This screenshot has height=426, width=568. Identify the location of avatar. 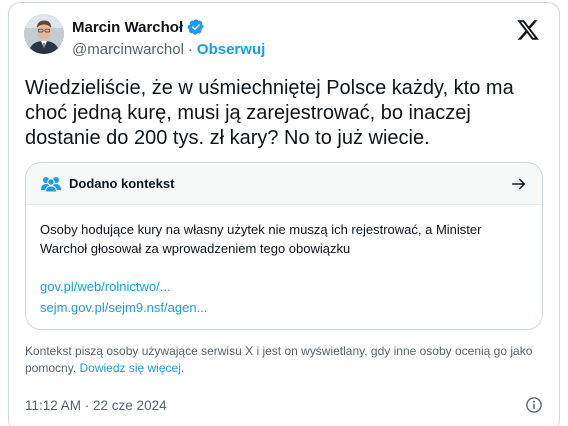
(44, 34).